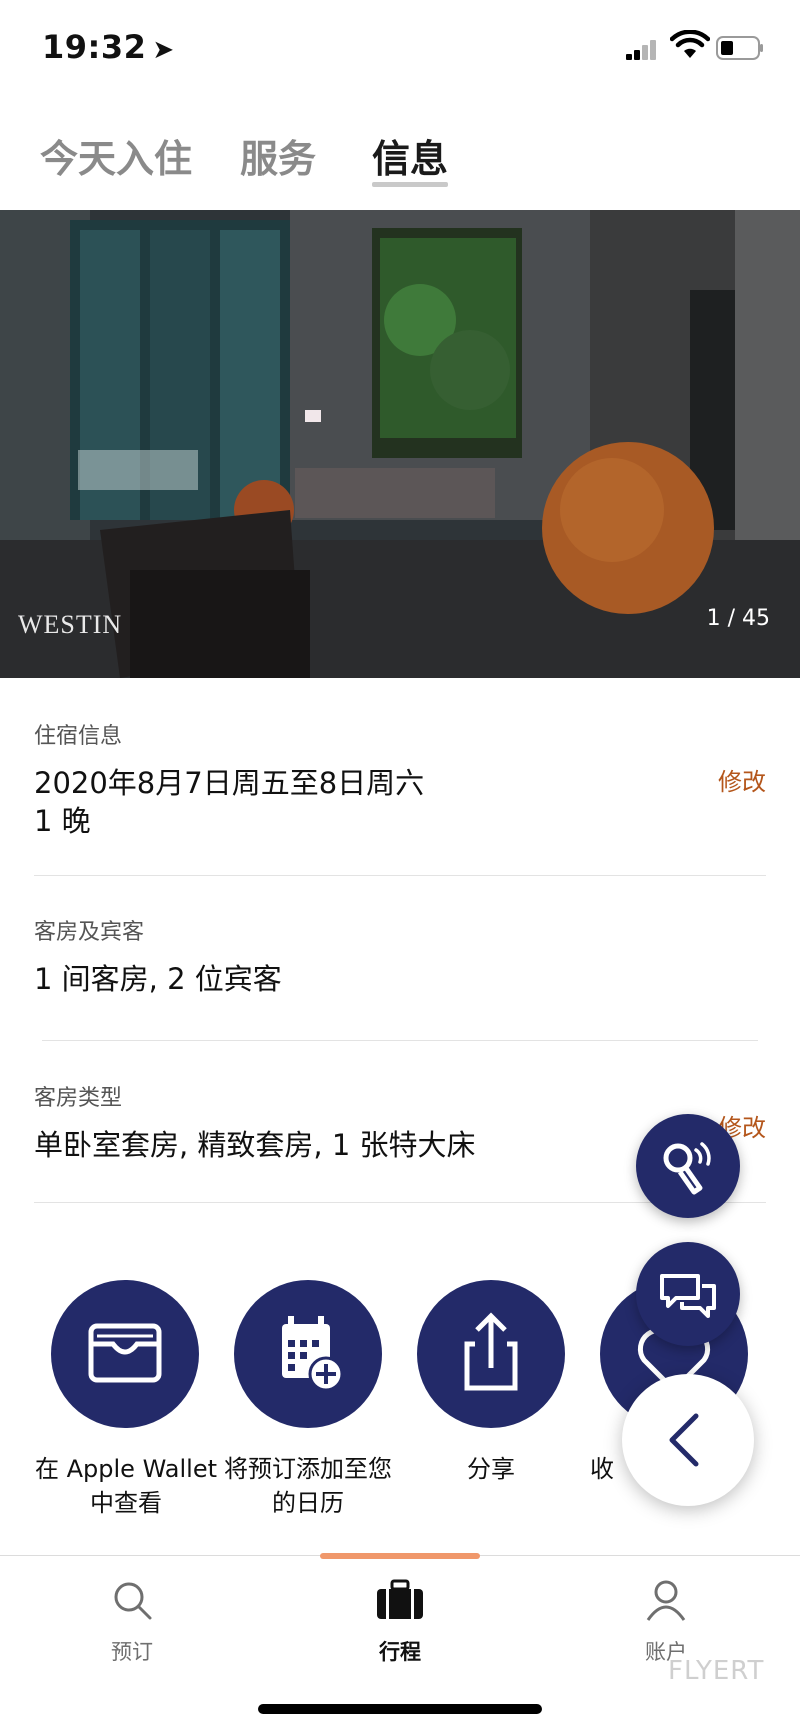 This screenshot has width=800, height=1733. I want to click on status-time: 19:32 ➤, so click(108, 47).